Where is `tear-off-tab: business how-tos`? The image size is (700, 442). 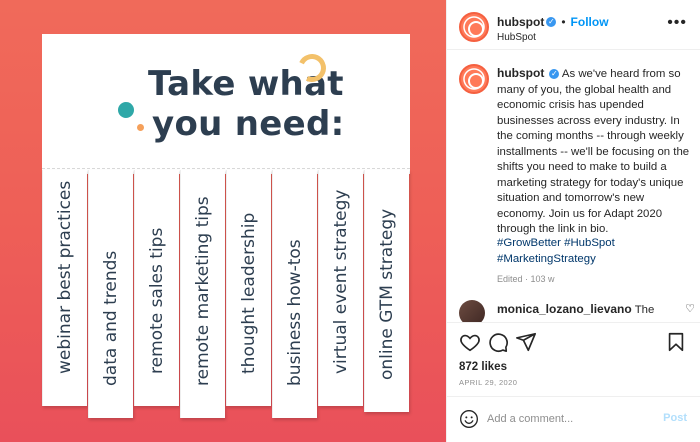
tear-off-tab: business how-tos is located at coordinates (294, 294).